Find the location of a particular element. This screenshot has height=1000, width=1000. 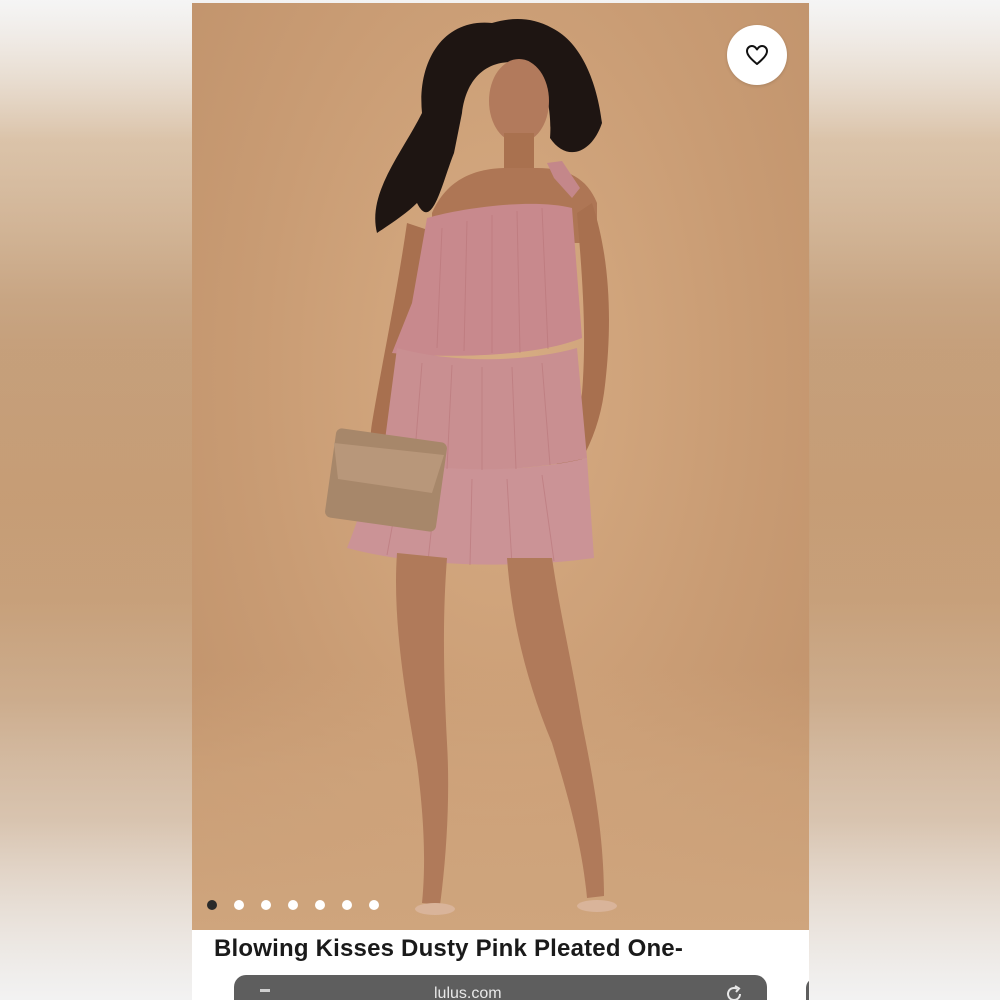

model-face is located at coordinates (519, 101).